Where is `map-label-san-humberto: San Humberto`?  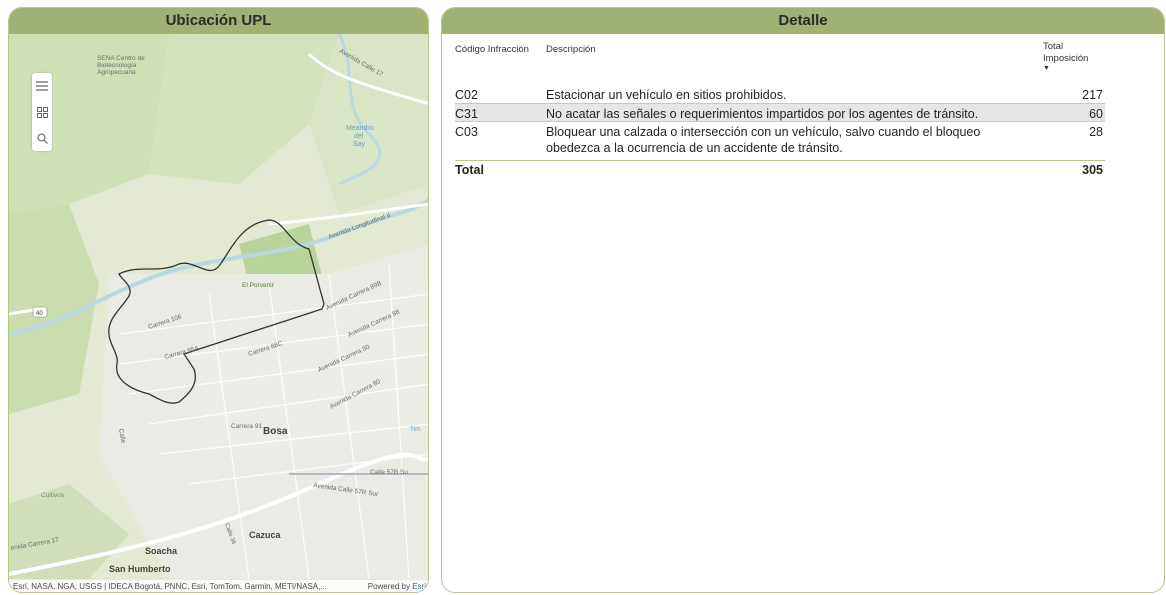 map-label-san-humberto: San Humberto is located at coordinates (140, 569).